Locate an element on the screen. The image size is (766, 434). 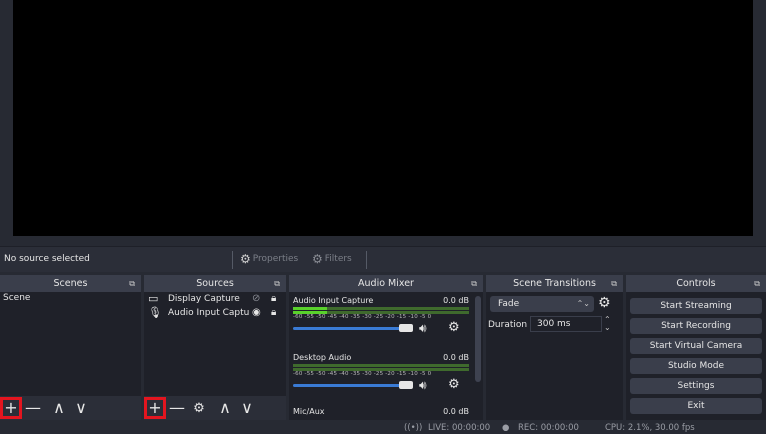
move-source-up-button: ∧ is located at coordinates (225, 408).